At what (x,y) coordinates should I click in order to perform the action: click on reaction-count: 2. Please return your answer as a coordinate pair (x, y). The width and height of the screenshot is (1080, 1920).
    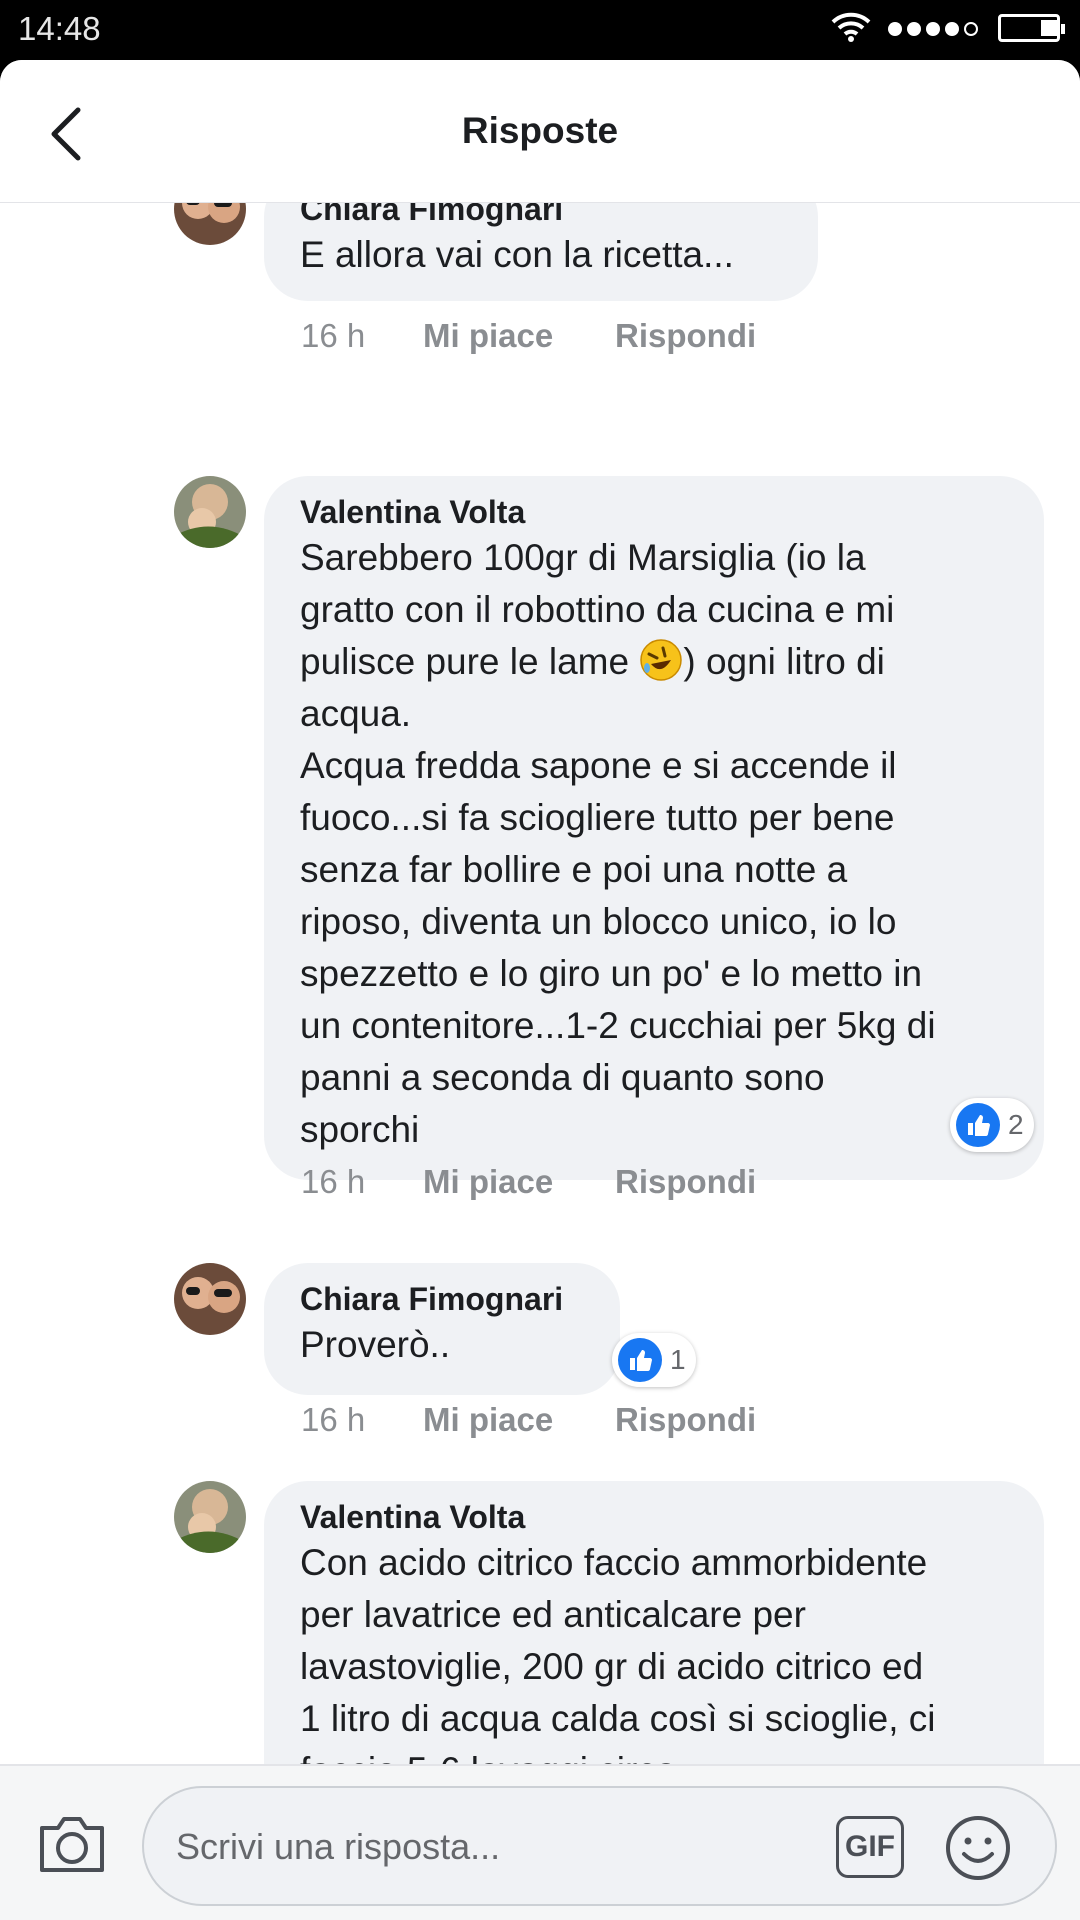
    Looking at the image, I should click on (1016, 1124).